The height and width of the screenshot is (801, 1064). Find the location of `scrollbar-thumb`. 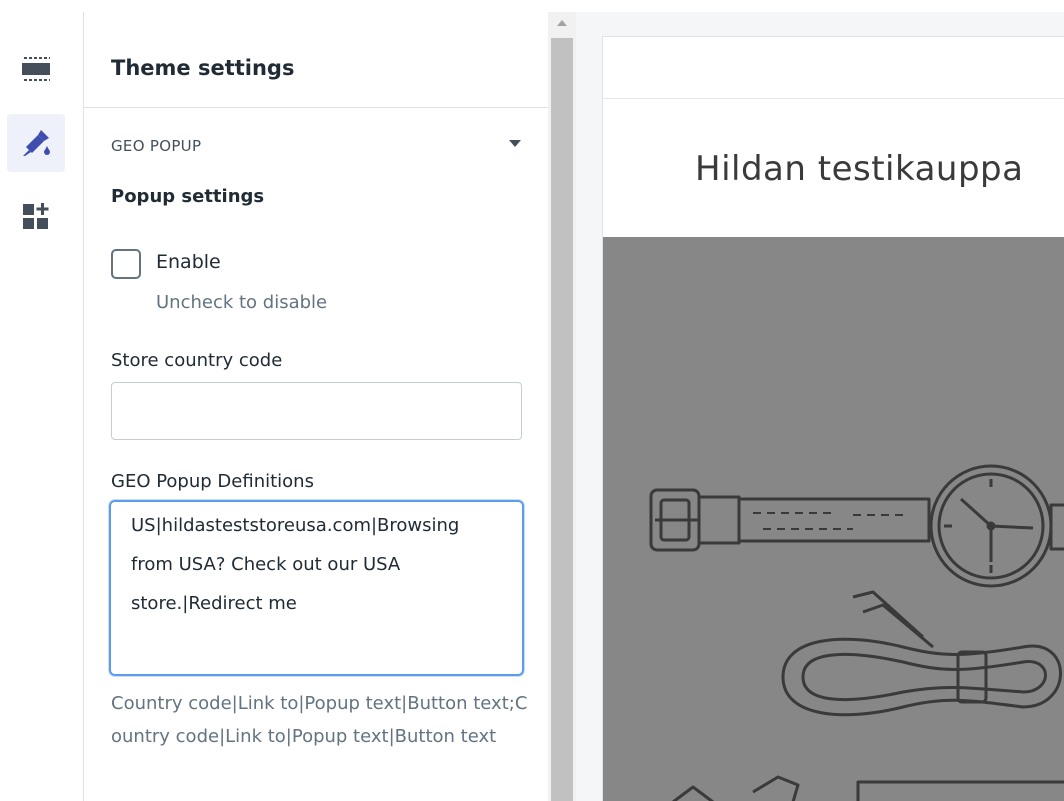

scrollbar-thumb is located at coordinates (562, 419).